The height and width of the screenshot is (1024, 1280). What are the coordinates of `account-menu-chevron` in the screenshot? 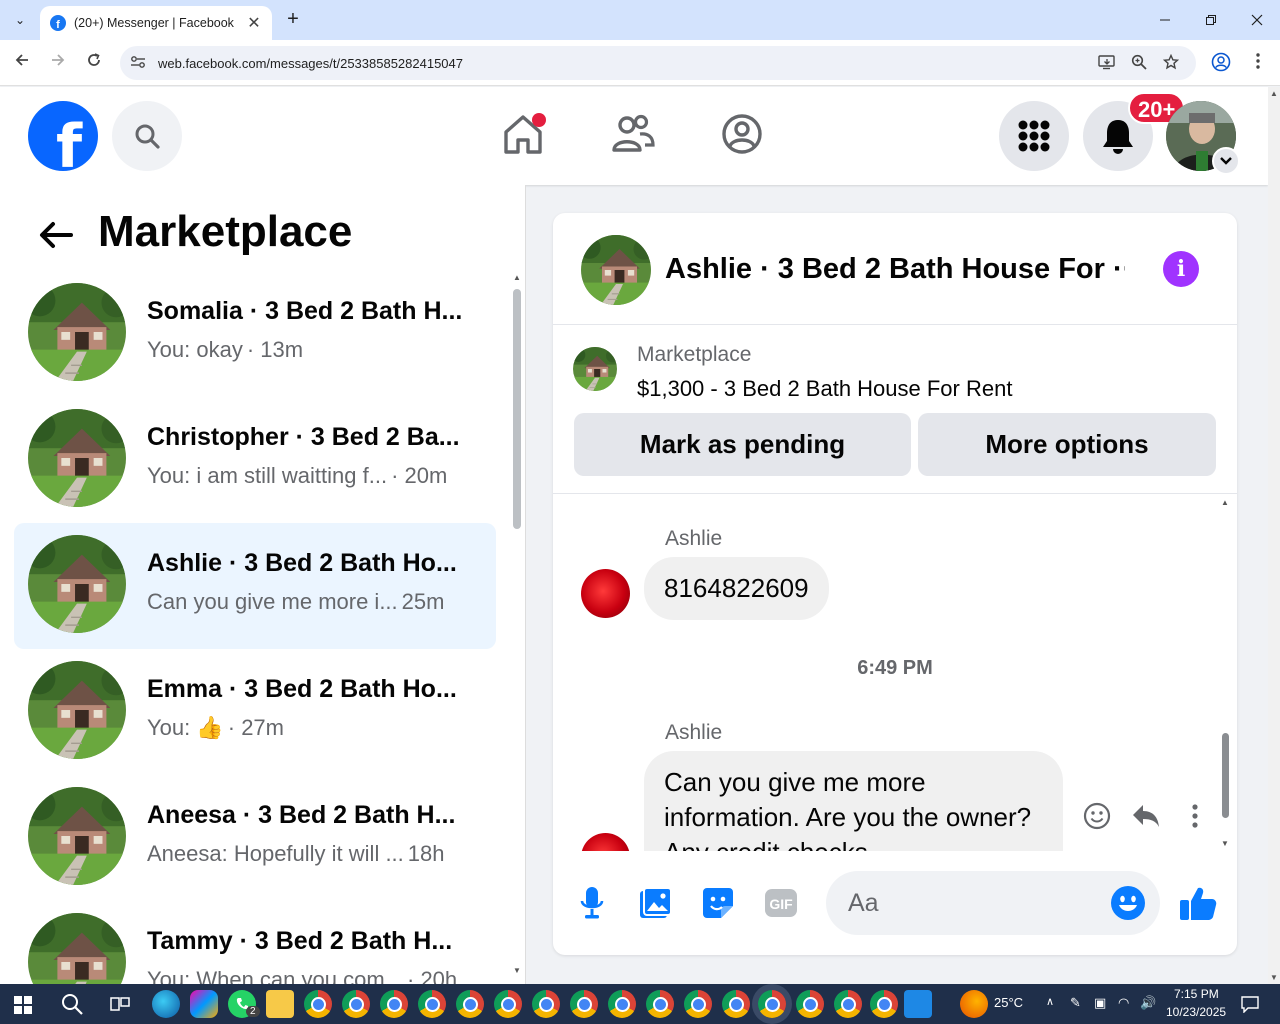 It's located at (1226, 161).